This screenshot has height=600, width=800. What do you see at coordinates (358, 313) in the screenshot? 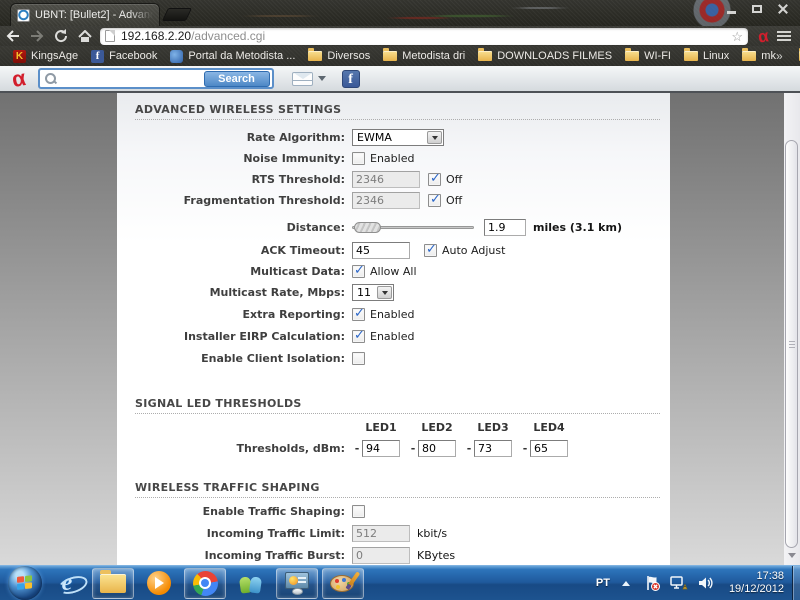
I see `extra-reporting-checkbox` at bounding box center [358, 313].